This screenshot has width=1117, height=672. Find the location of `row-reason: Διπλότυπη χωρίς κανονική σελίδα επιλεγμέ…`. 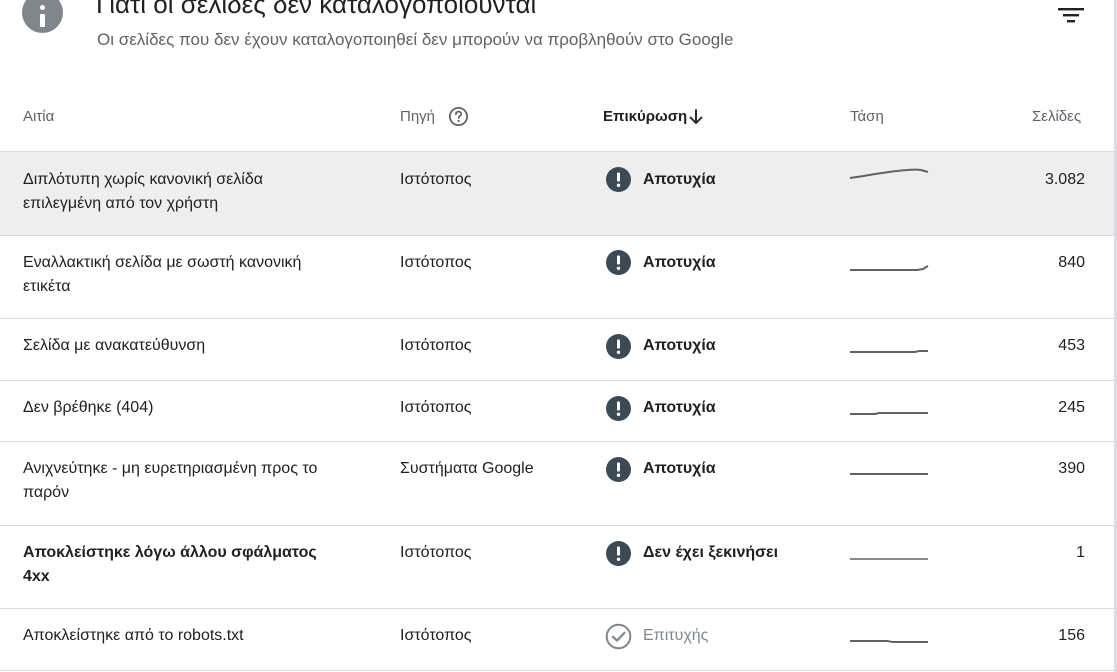

row-reason: Διπλότυπη χωρίς κανονική σελίδα επιλεγμέ… is located at coordinates (183, 192).